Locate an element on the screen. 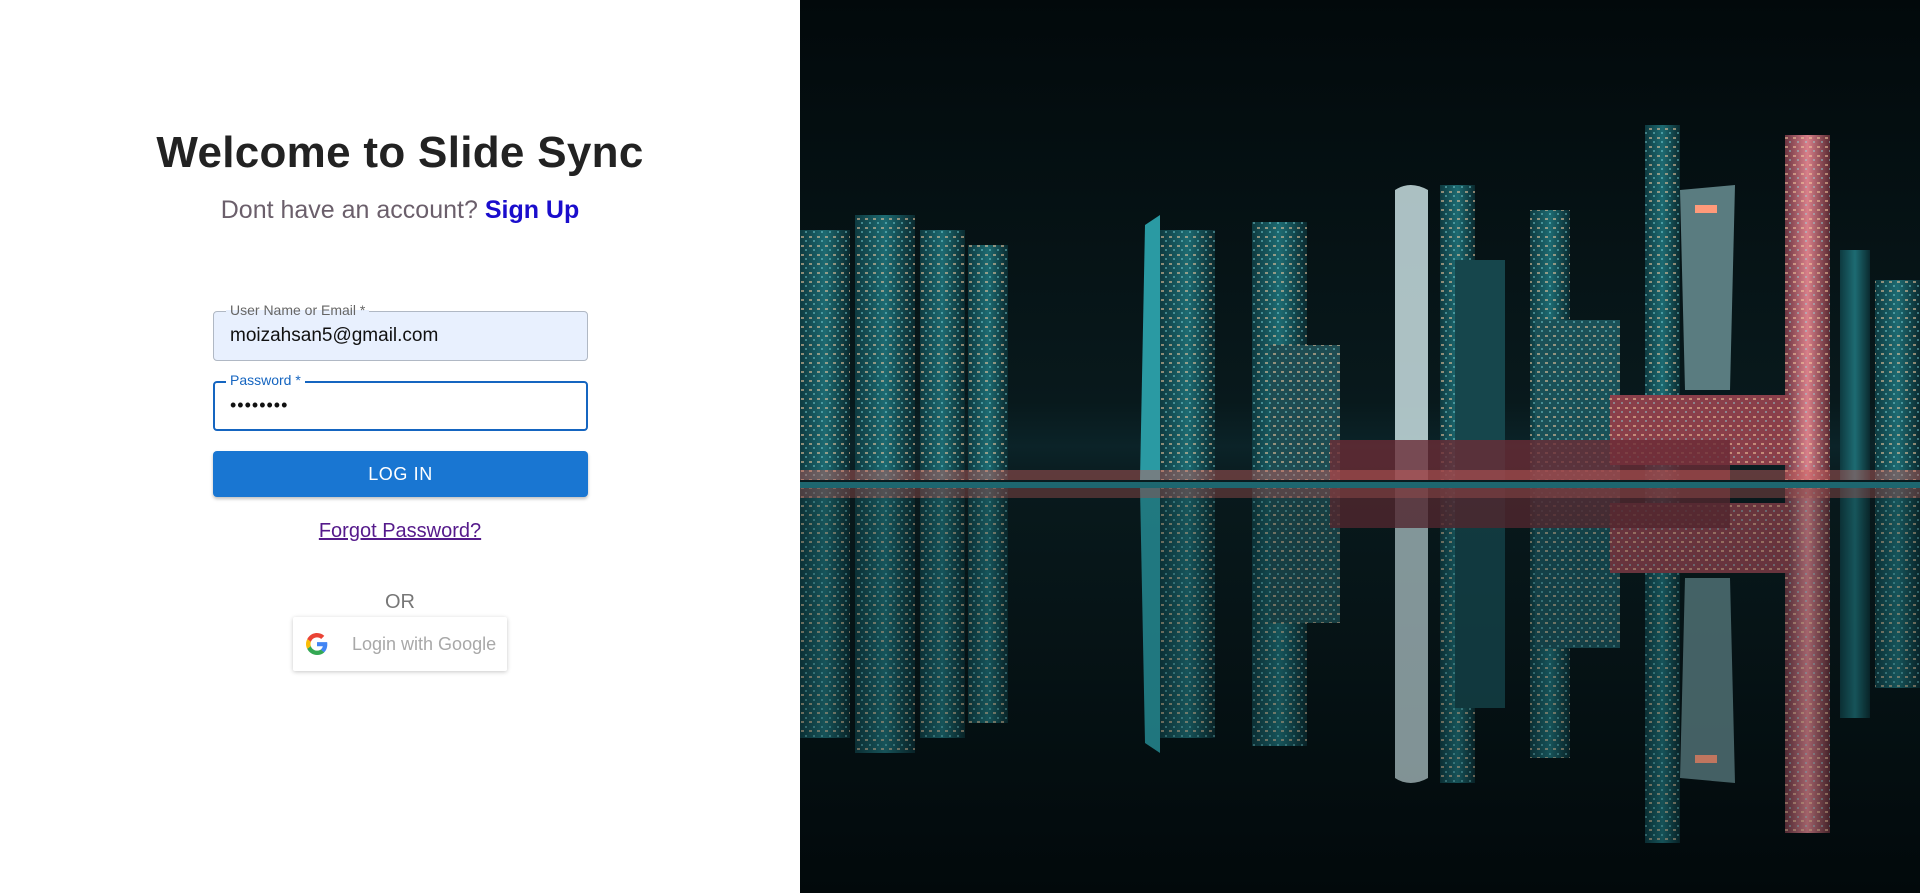  google-login-button: Login with Google is located at coordinates (400, 644).